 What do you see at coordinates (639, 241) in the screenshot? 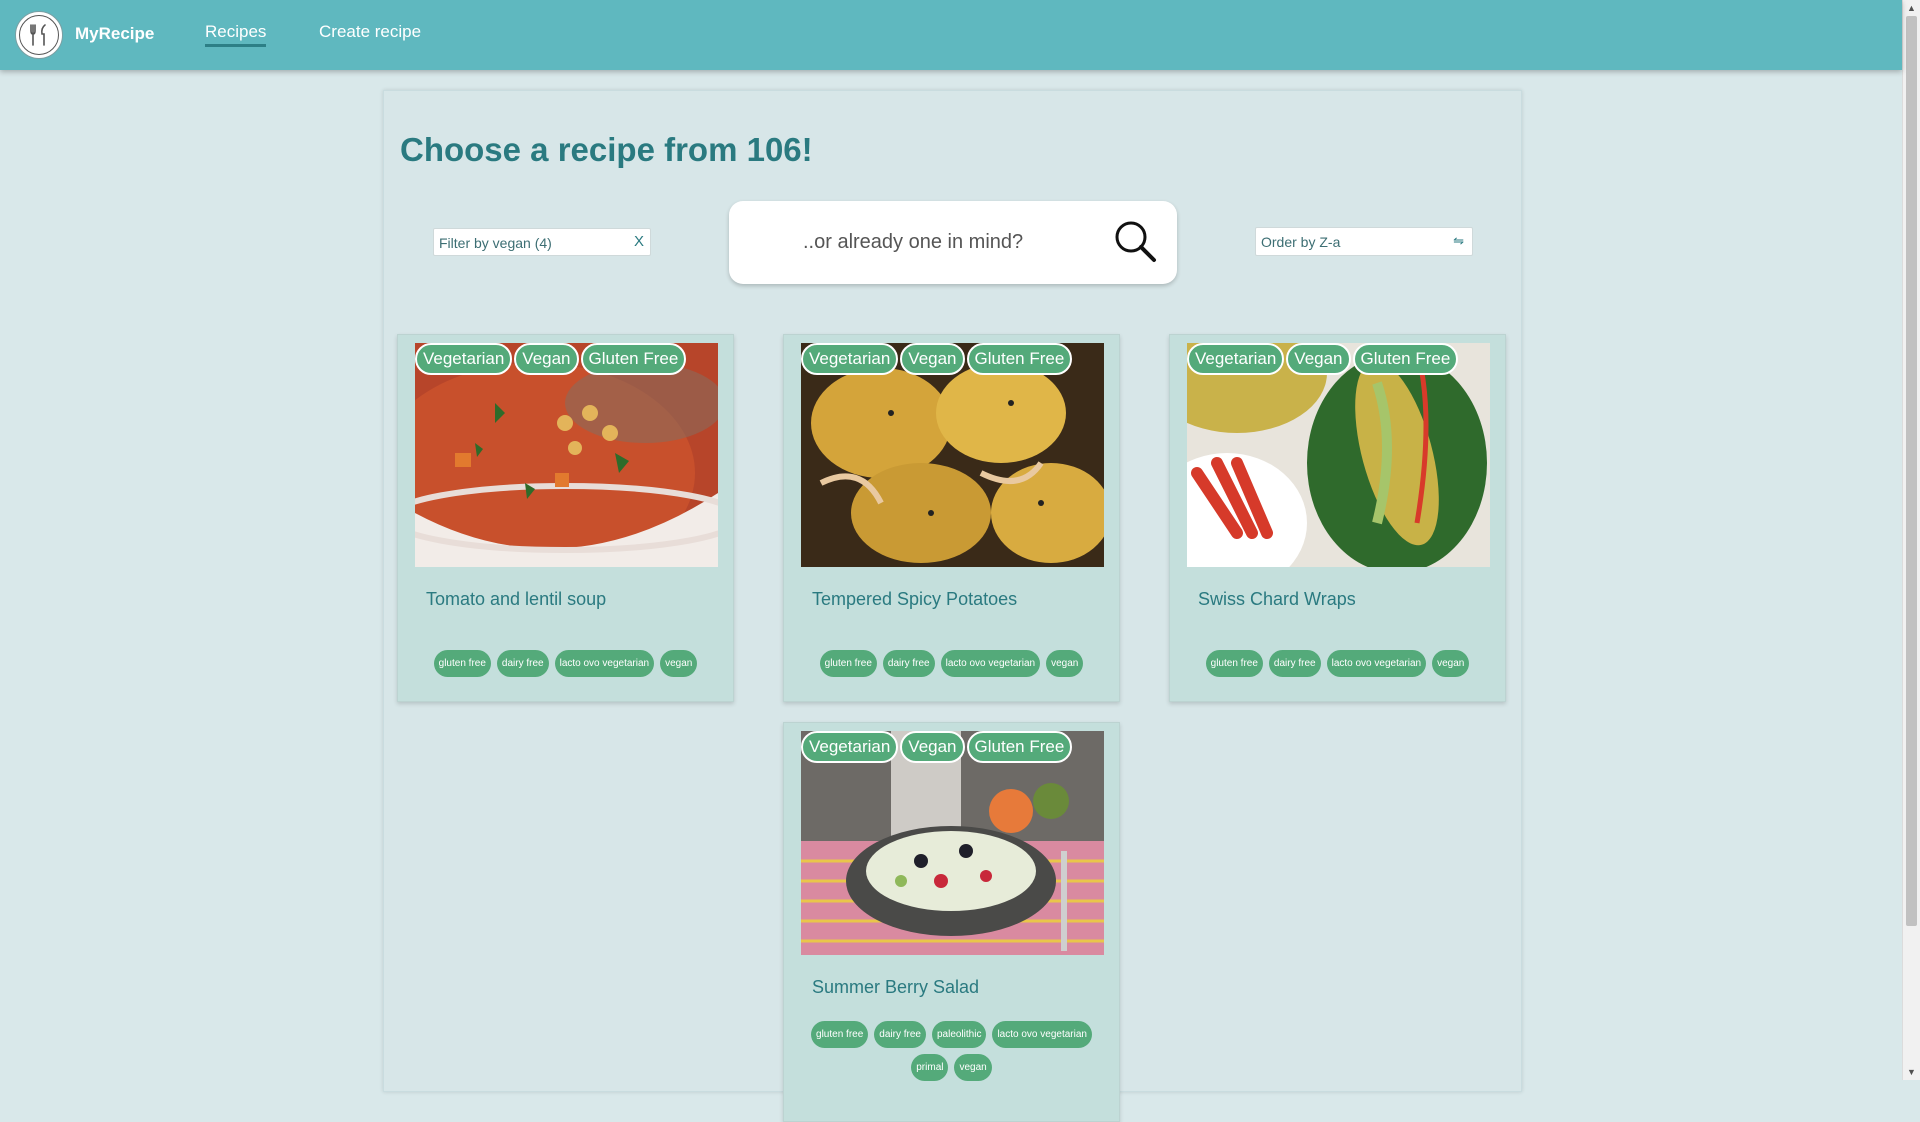
I see `clear-filter-button: X` at bounding box center [639, 241].